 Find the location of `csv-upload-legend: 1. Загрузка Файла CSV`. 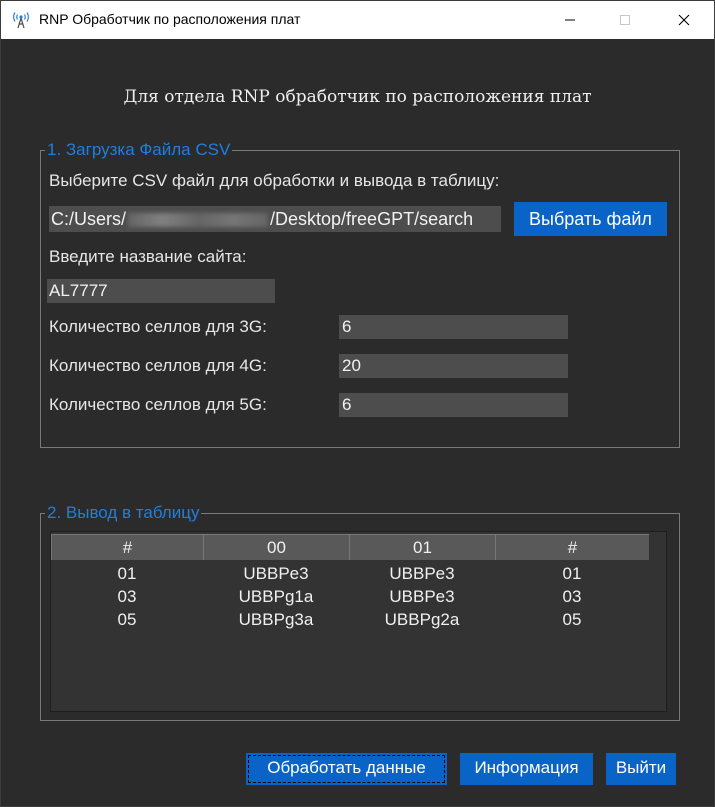

csv-upload-legend: 1. Загрузка Файла CSV is located at coordinates (139, 150).